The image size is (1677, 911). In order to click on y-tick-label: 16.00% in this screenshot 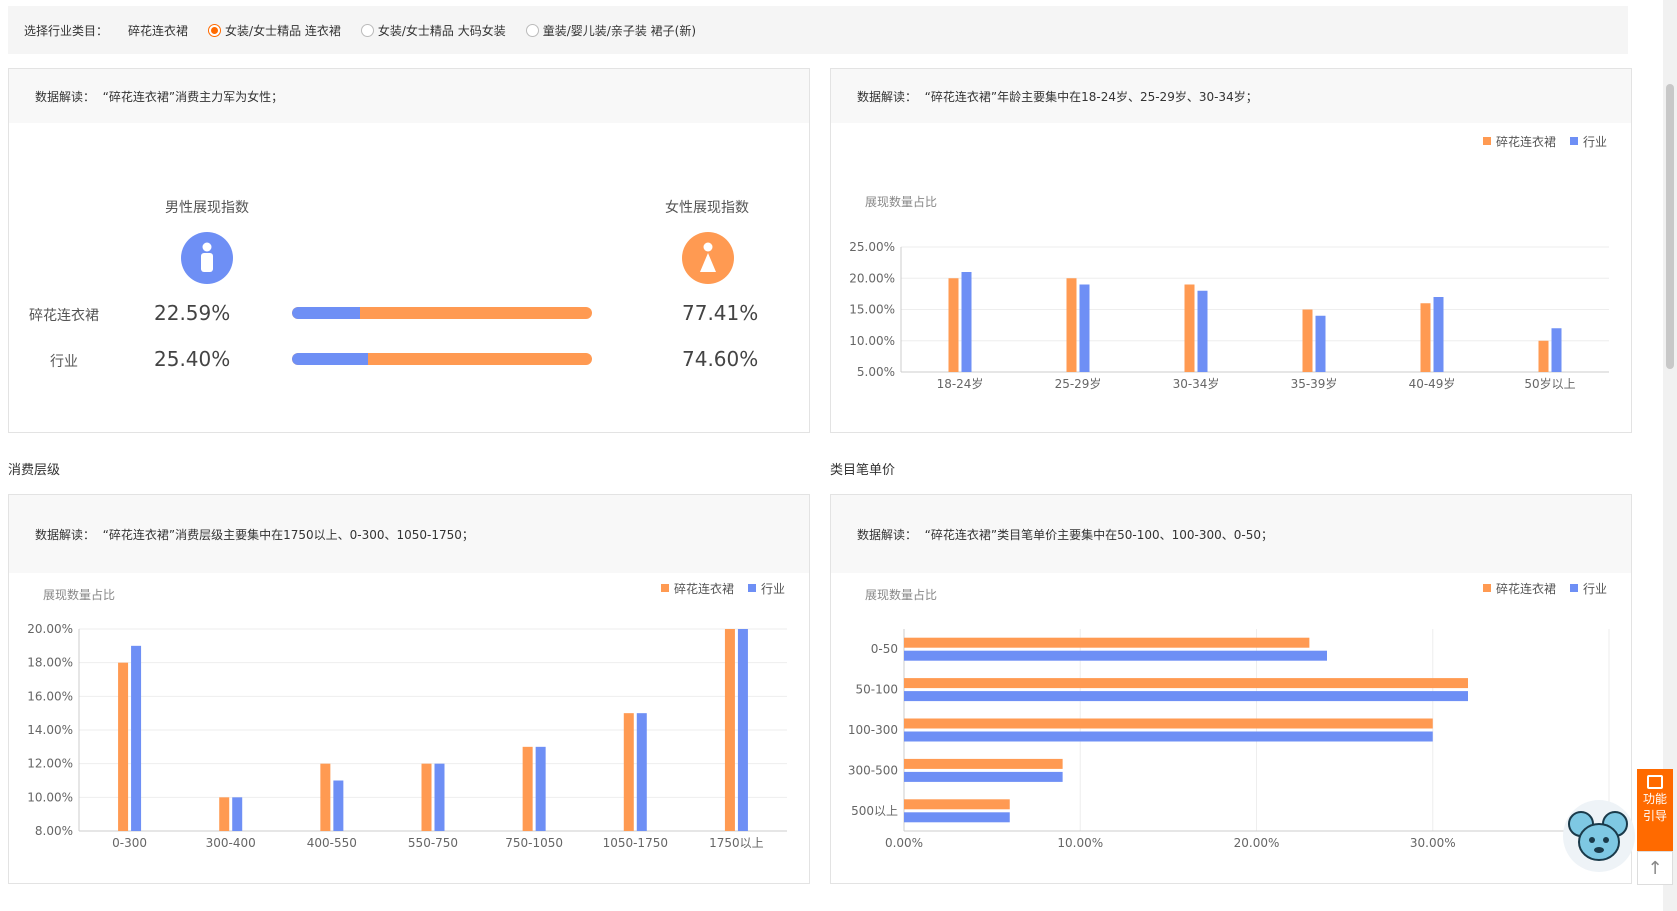, I will do `click(50, 696)`.